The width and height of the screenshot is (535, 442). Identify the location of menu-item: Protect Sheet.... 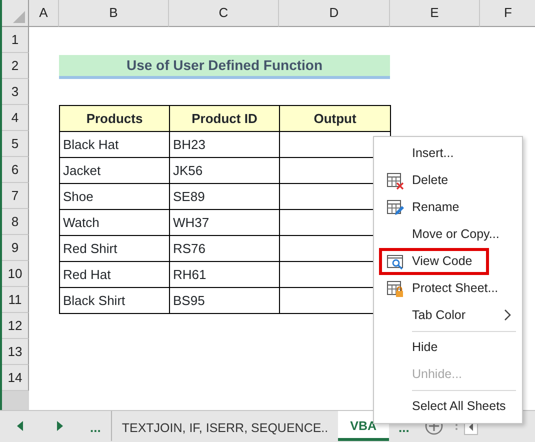
(448, 288).